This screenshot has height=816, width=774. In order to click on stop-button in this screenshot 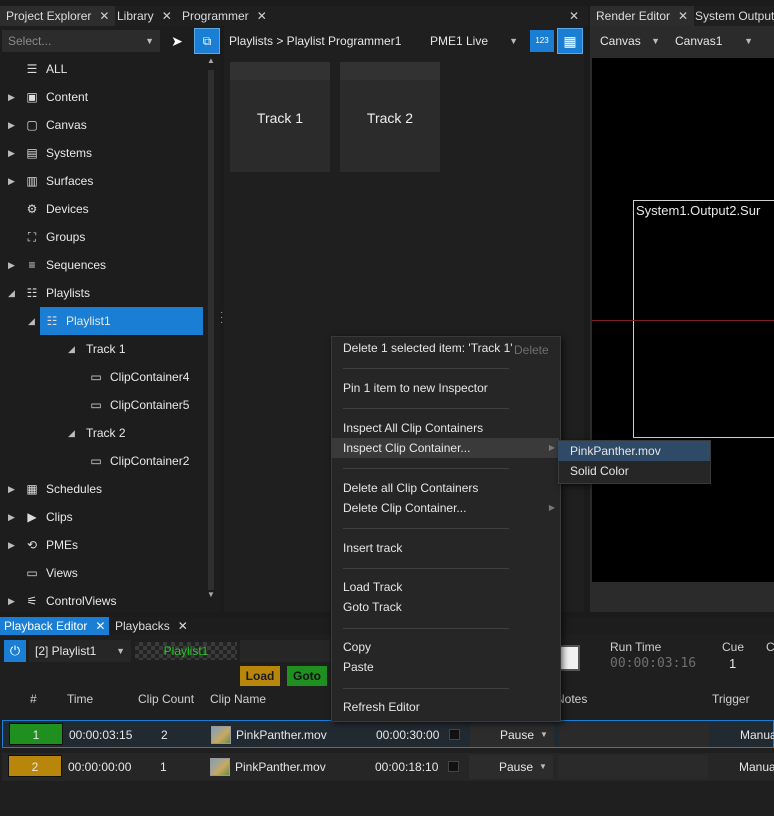, I will do `click(569, 658)`.